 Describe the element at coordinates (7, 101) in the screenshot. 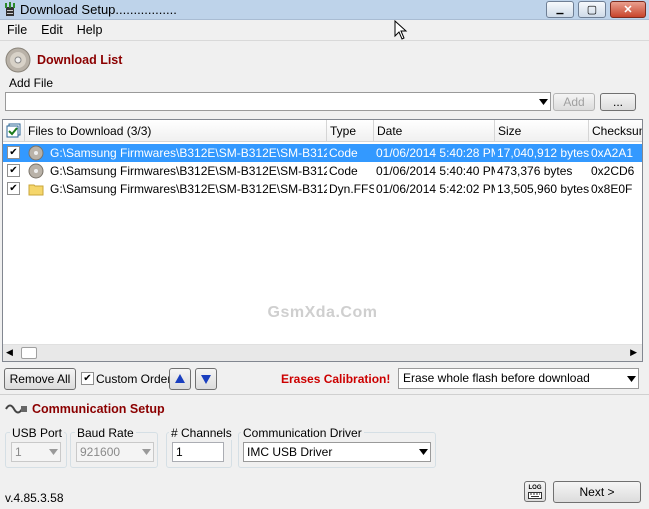

I see `add-file-value` at that location.